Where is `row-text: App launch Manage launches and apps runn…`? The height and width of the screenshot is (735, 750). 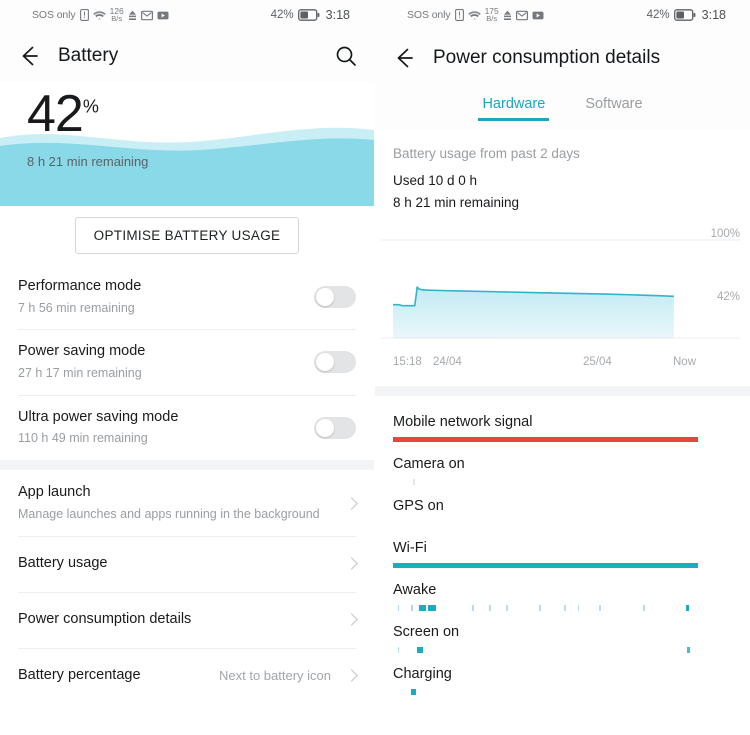
row-text: App launch Manage launches and apps runn… is located at coordinates (179, 502).